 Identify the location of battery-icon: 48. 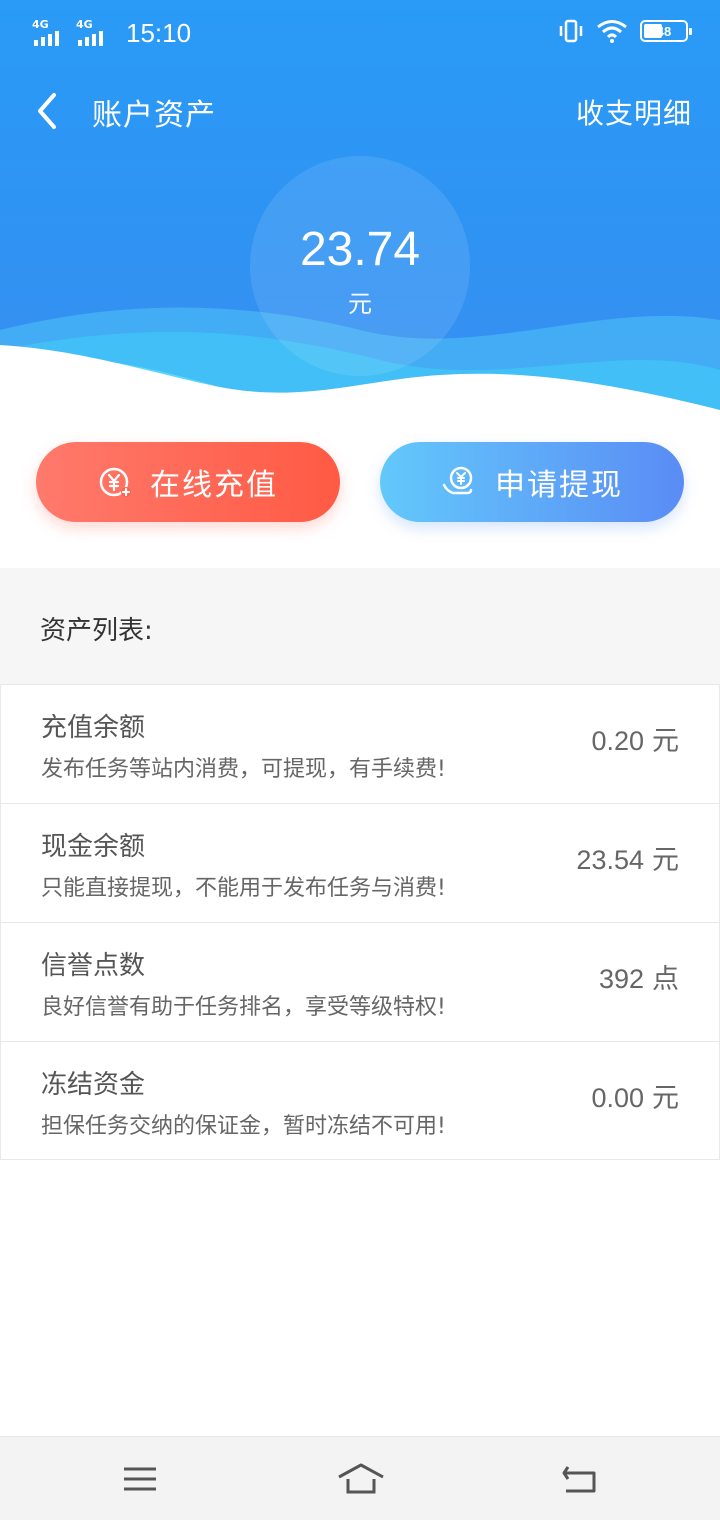
(666, 31).